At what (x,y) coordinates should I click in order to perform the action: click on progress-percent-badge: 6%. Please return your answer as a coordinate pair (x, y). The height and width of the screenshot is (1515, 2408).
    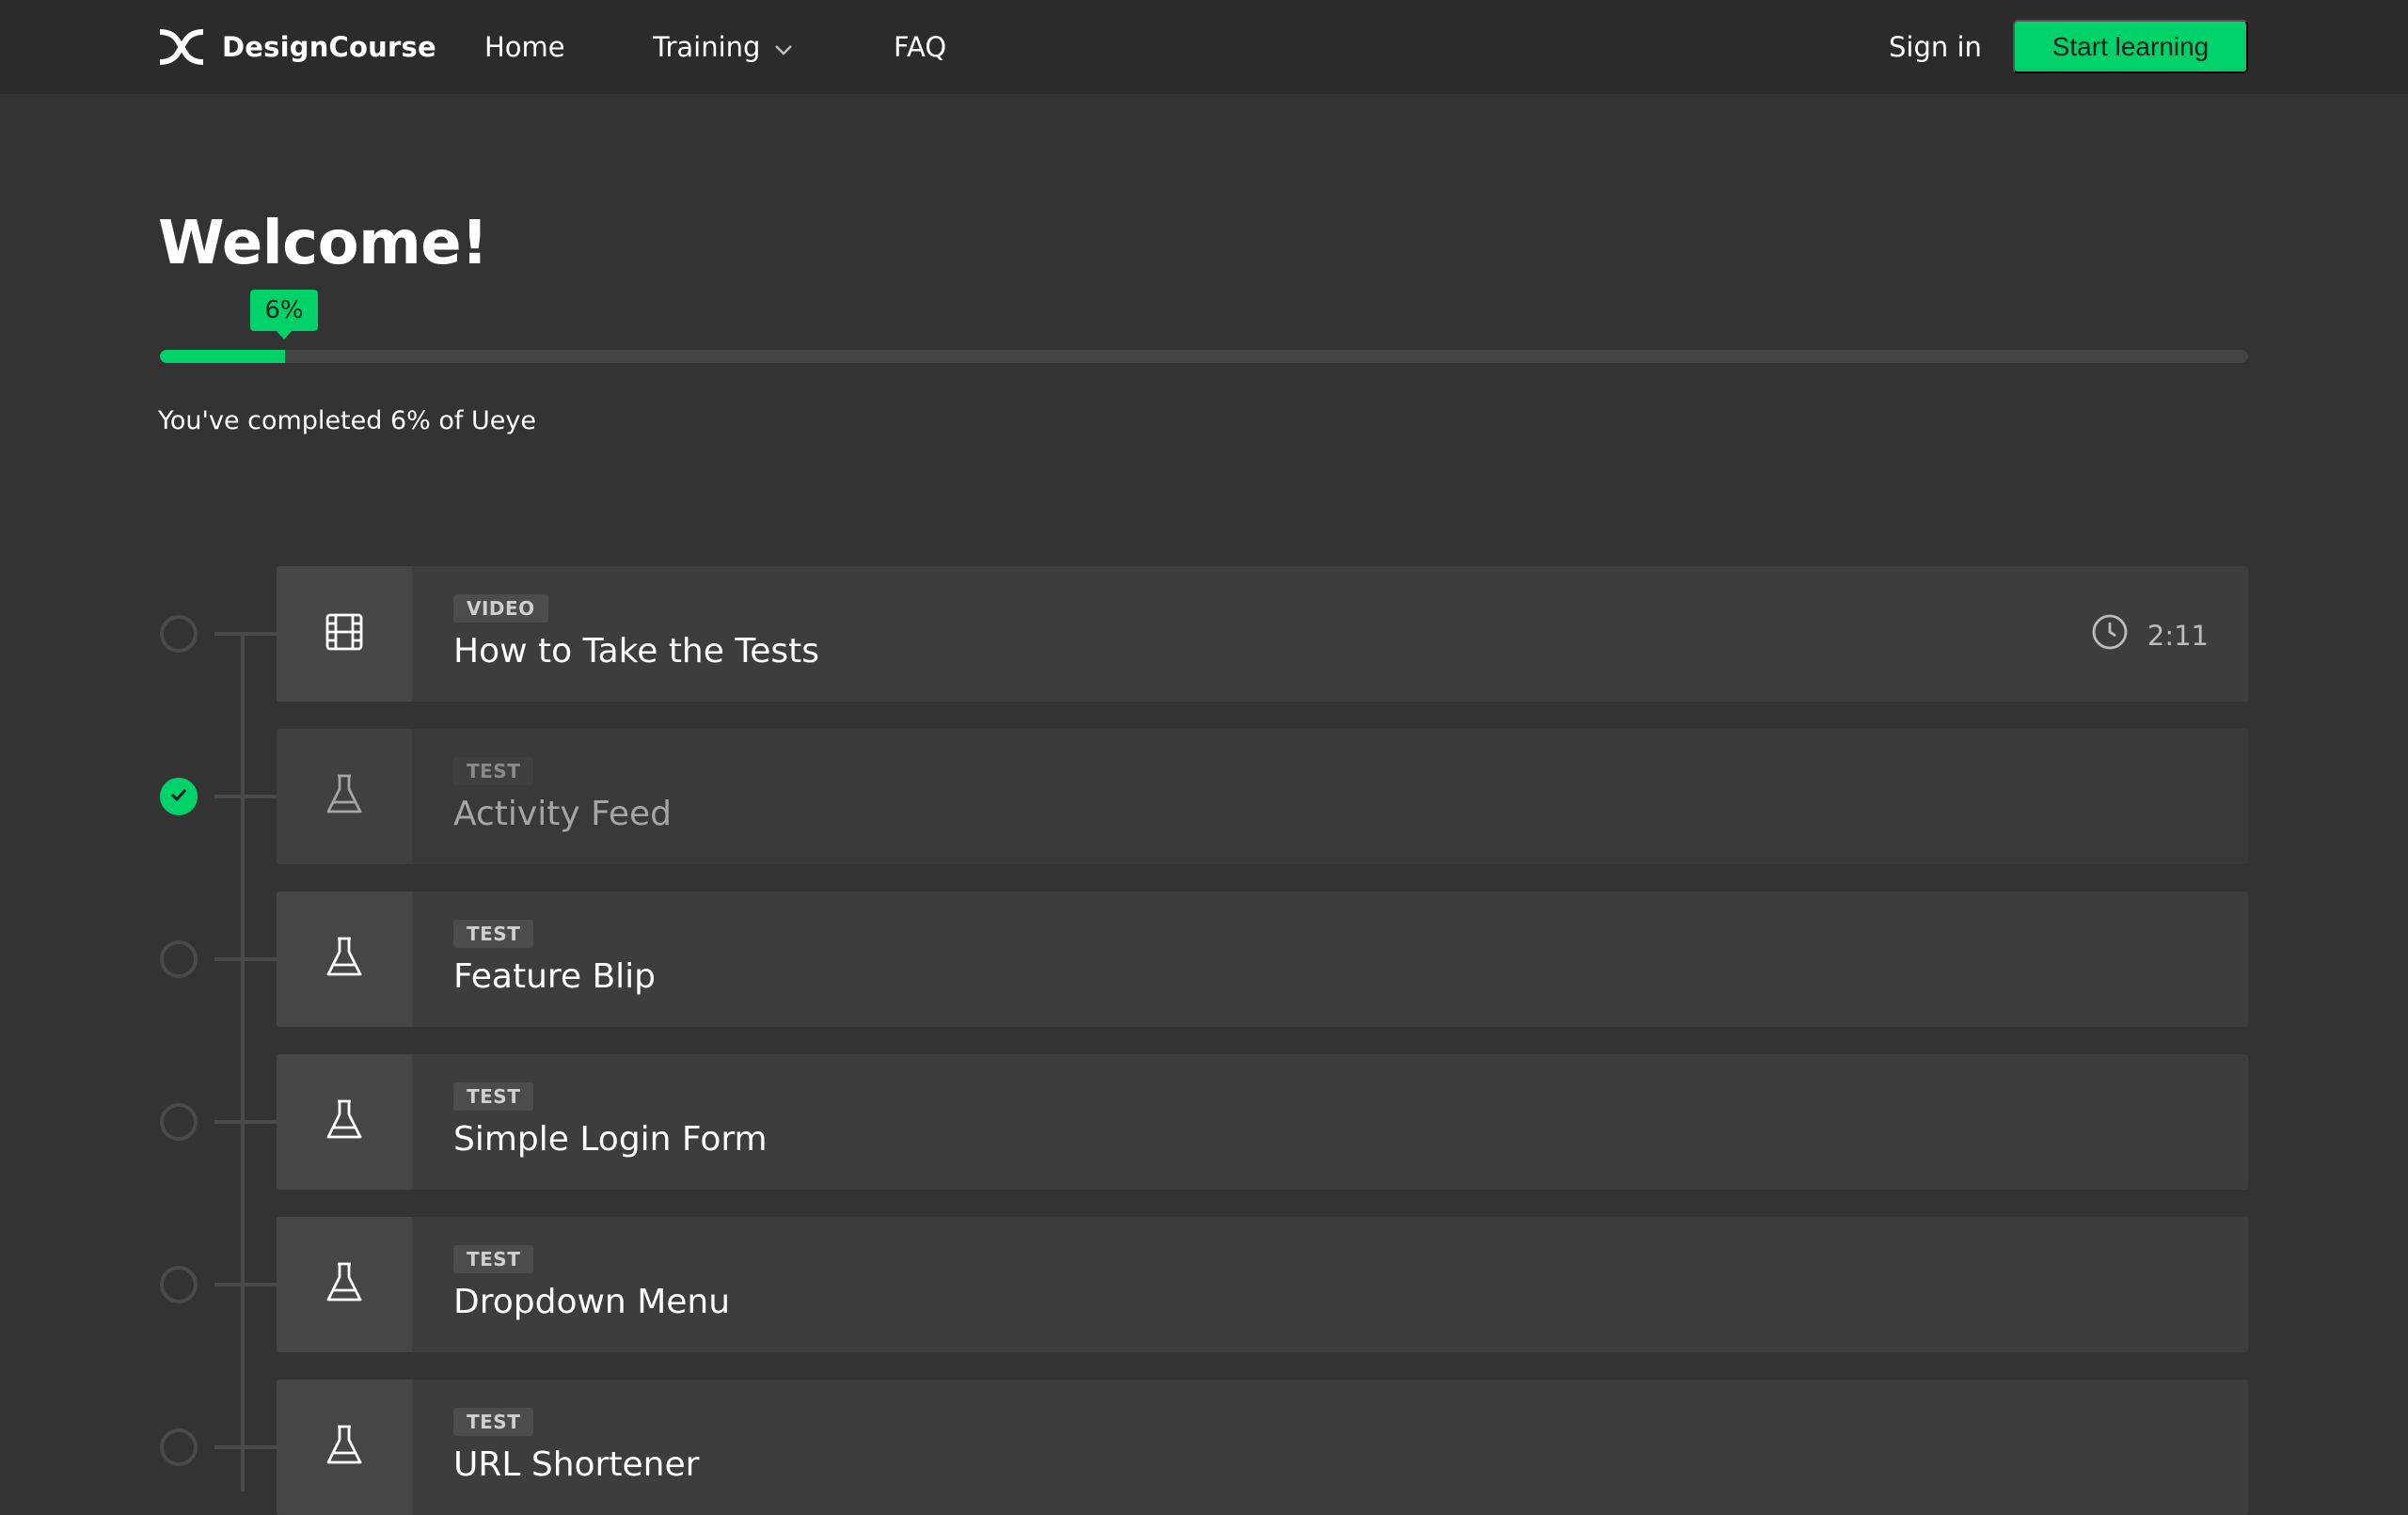
    Looking at the image, I should click on (284, 314).